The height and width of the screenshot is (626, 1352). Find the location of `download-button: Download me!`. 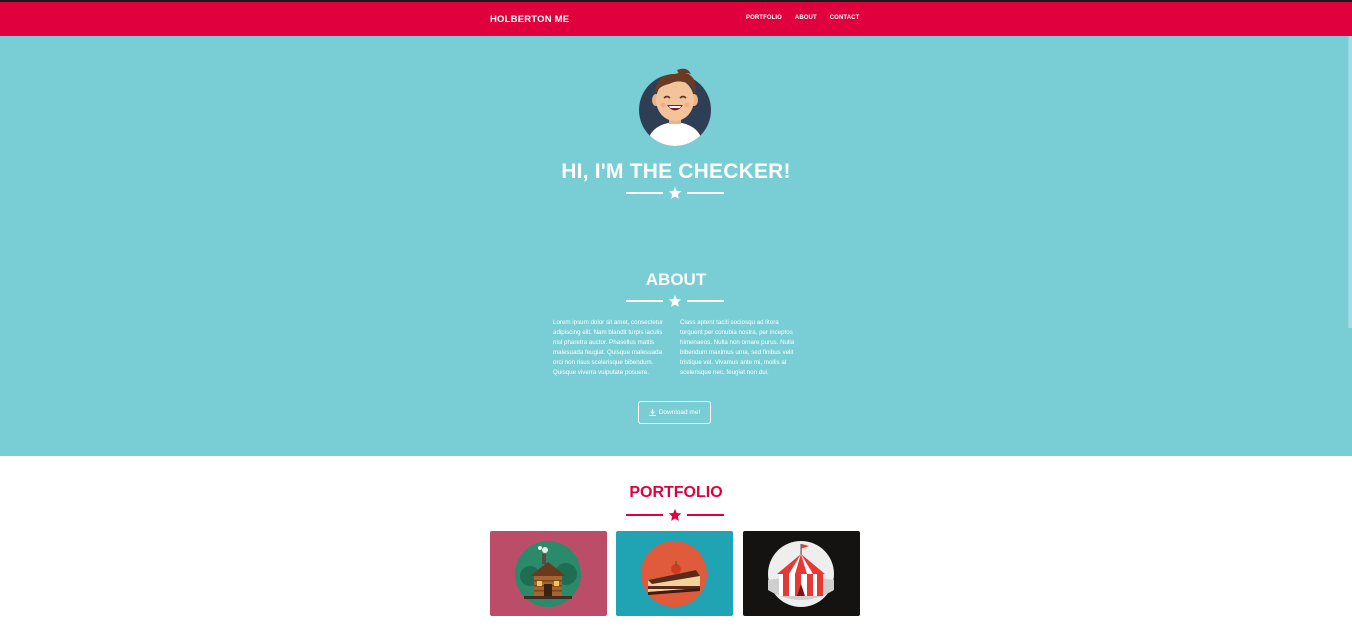

download-button: Download me! is located at coordinates (674, 412).